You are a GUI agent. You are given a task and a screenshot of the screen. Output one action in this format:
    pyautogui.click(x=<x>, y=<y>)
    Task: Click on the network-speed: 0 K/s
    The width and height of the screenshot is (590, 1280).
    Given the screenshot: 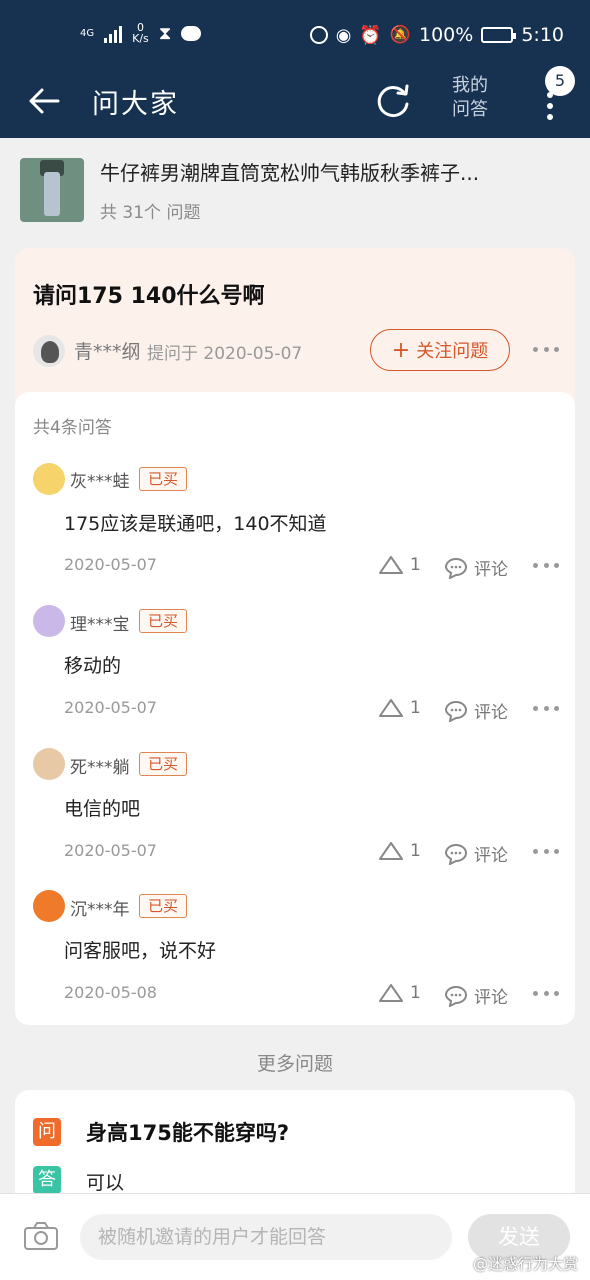 What is the action you would take?
    pyautogui.click(x=140, y=33)
    